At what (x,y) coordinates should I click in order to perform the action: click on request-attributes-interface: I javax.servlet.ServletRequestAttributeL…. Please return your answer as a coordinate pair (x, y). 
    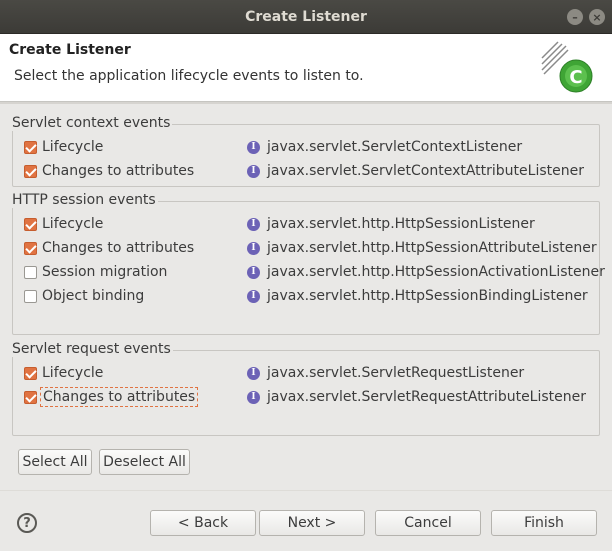
    Looking at the image, I should click on (416, 397).